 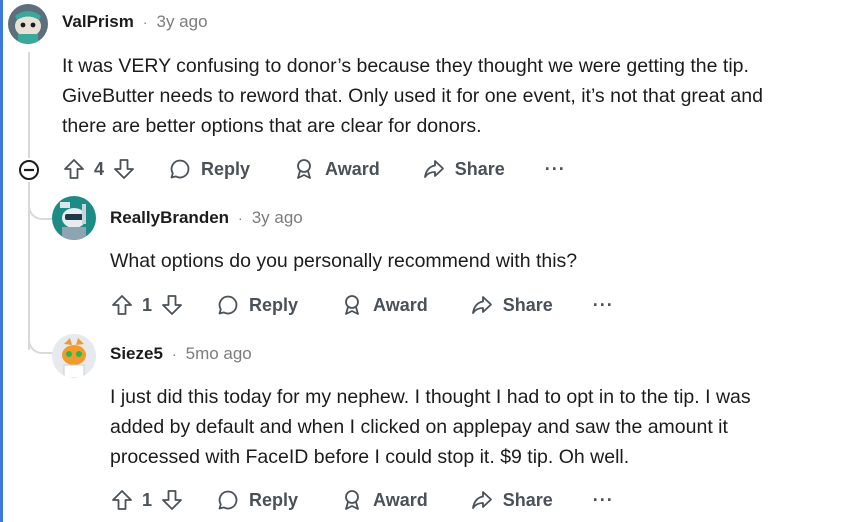 I want to click on comment-actions: 4 Reply Award Share ···, so click(x=314, y=169).